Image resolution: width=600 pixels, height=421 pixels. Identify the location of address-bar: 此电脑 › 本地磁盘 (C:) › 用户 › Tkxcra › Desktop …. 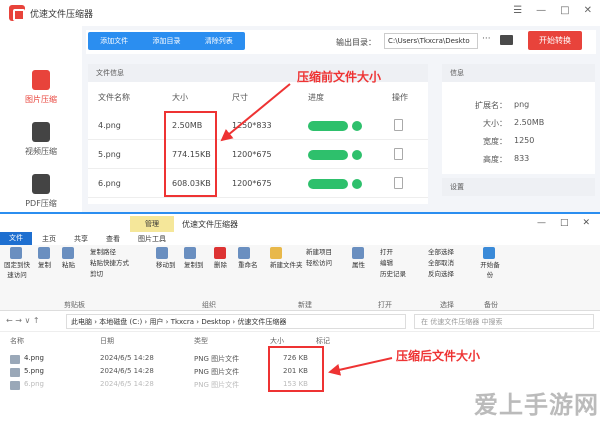
(236, 321).